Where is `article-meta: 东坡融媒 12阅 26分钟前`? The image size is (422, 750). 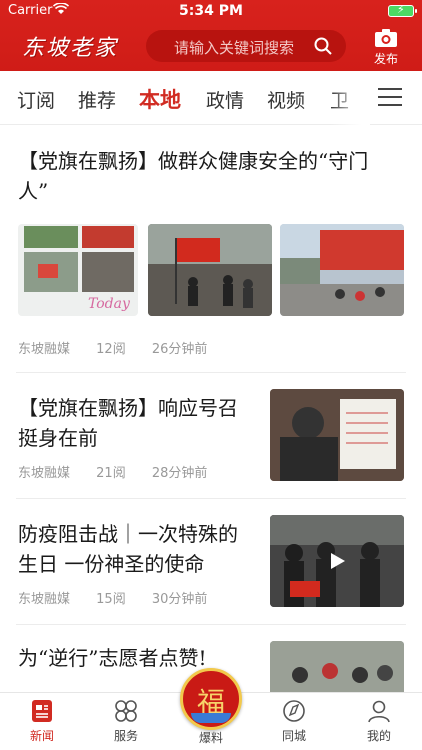 article-meta: 东坡融媒 12阅 26分钟前 is located at coordinates (123, 347).